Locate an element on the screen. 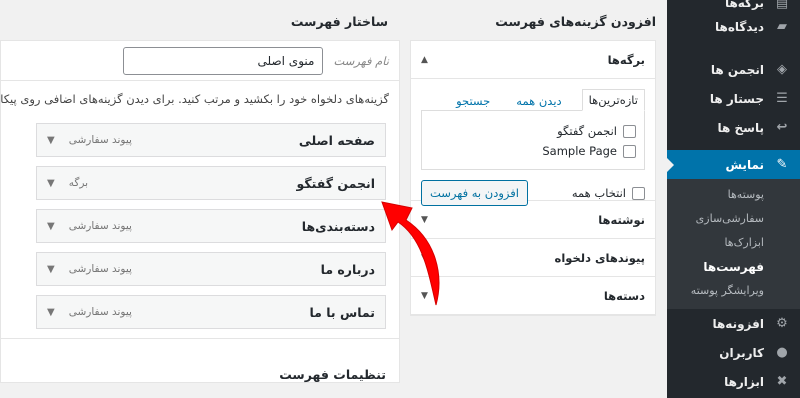 The image size is (800, 398). sidebar-item-label: افزونه‌ها is located at coordinates (738, 323).